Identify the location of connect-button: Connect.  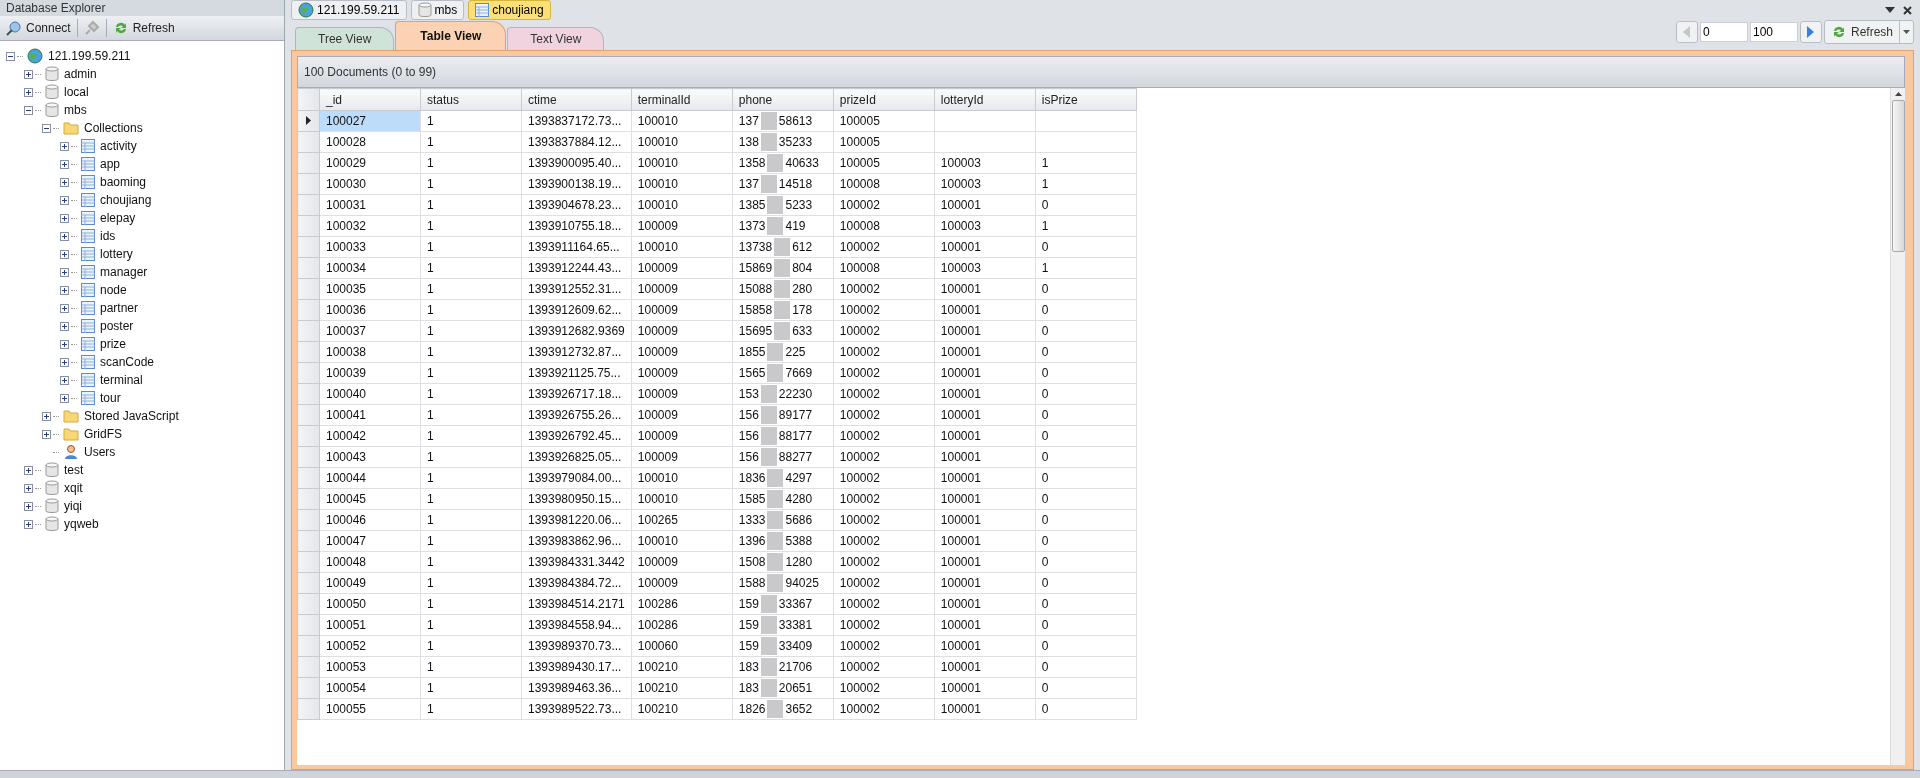
(38, 28).